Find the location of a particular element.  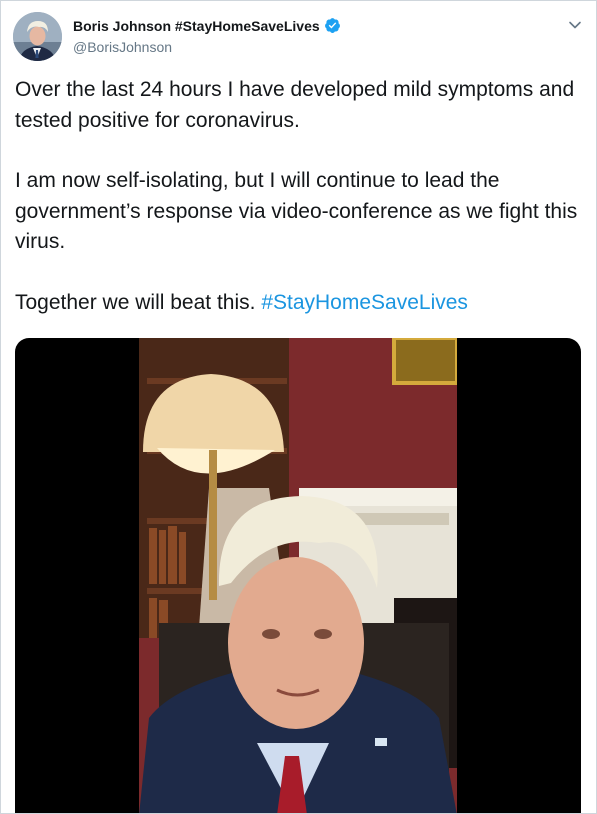

paragraph-text: Together we will beat this. is located at coordinates (135, 302).